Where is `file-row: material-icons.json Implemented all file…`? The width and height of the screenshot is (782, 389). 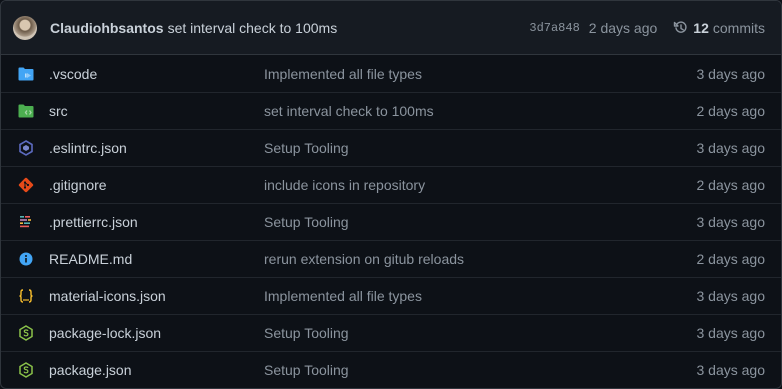 file-row: material-icons.json Implemented all file… is located at coordinates (391, 295).